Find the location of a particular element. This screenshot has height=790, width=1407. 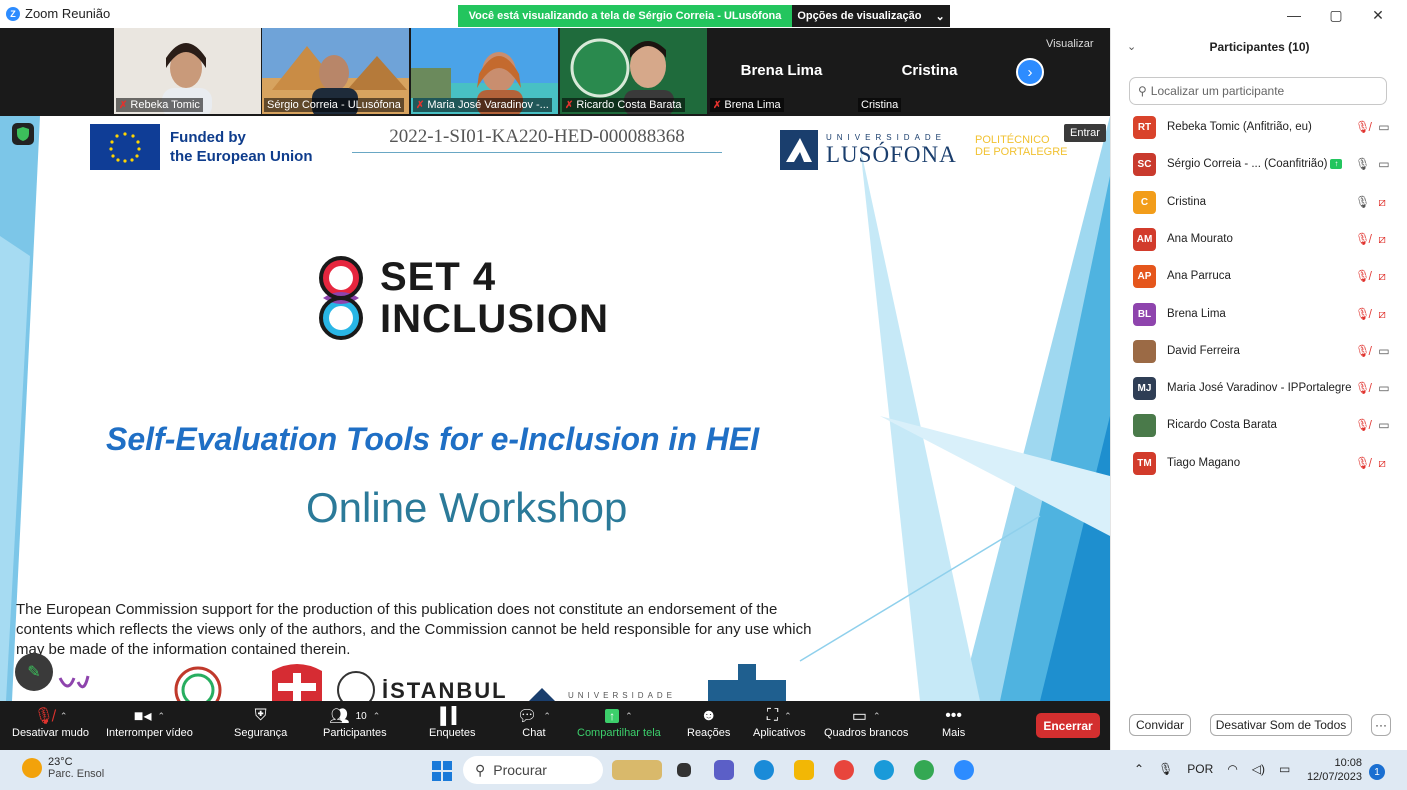

next-page-button: › is located at coordinates (1030, 72).